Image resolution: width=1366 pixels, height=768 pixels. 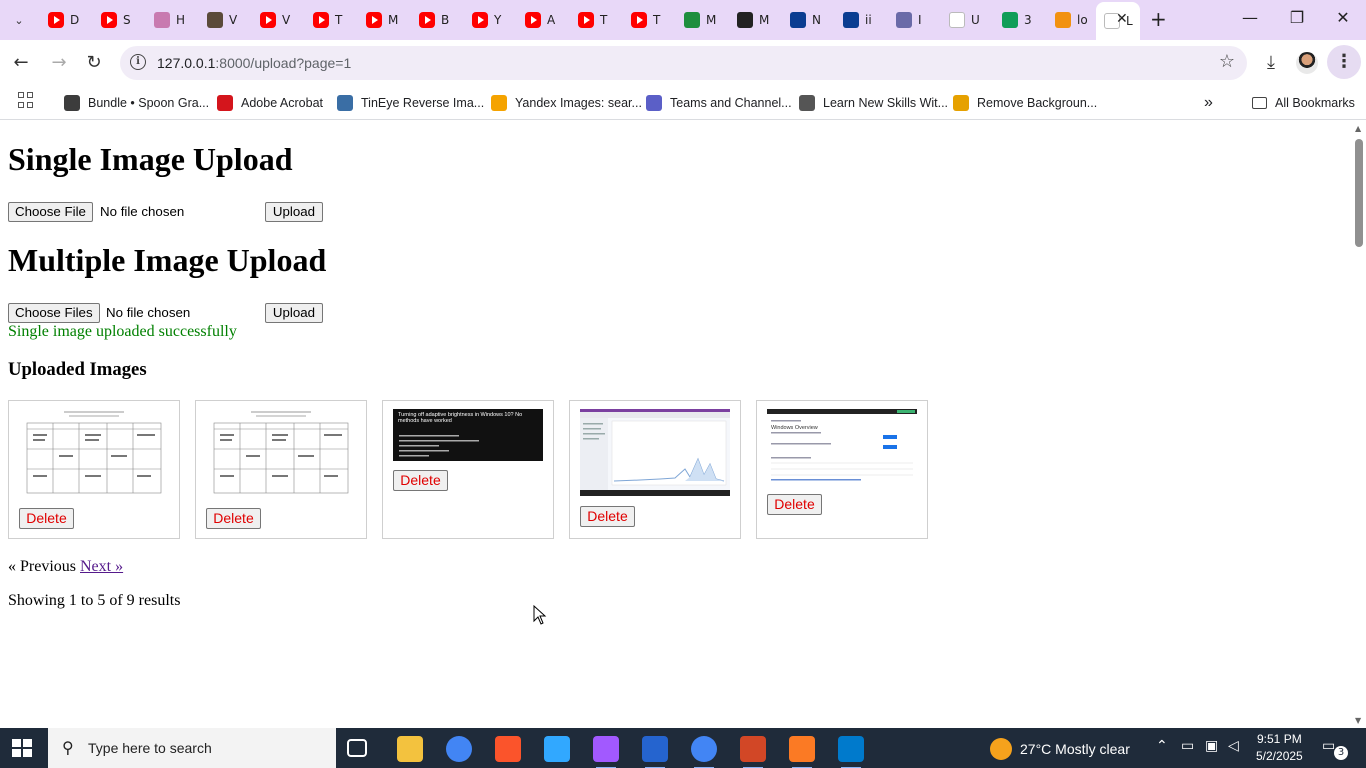 I want to click on brave-icon, so click(x=508, y=749).